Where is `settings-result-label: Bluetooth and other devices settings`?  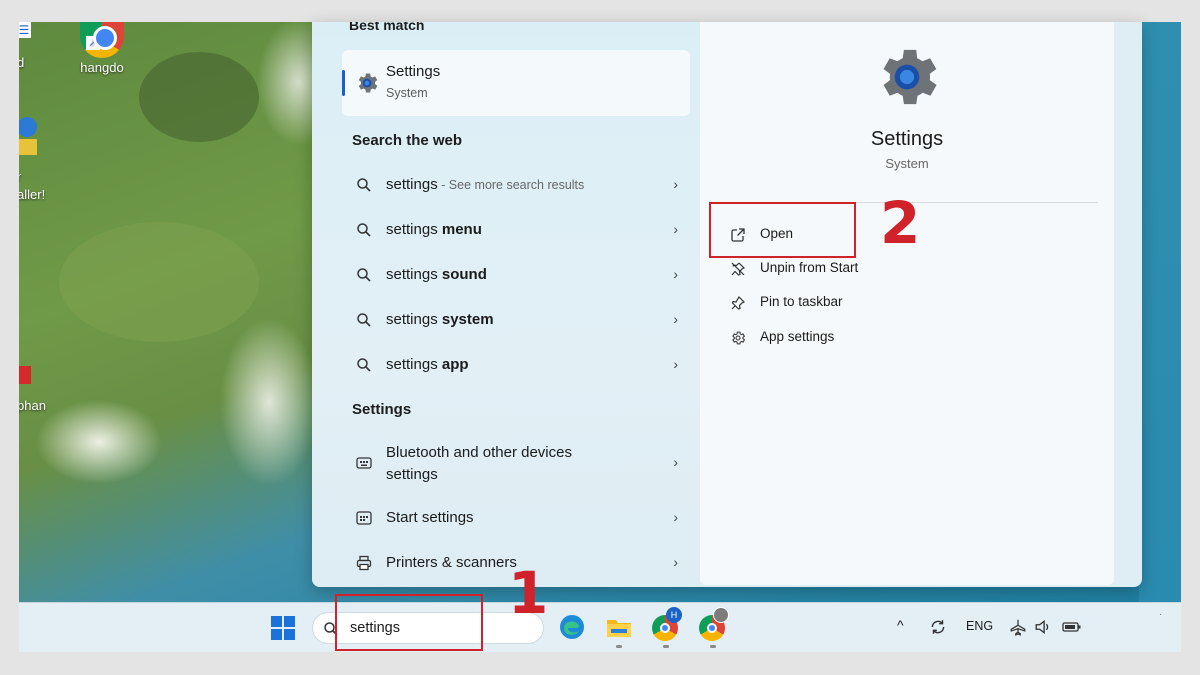 settings-result-label: Bluetooth and other devices settings is located at coordinates (479, 463).